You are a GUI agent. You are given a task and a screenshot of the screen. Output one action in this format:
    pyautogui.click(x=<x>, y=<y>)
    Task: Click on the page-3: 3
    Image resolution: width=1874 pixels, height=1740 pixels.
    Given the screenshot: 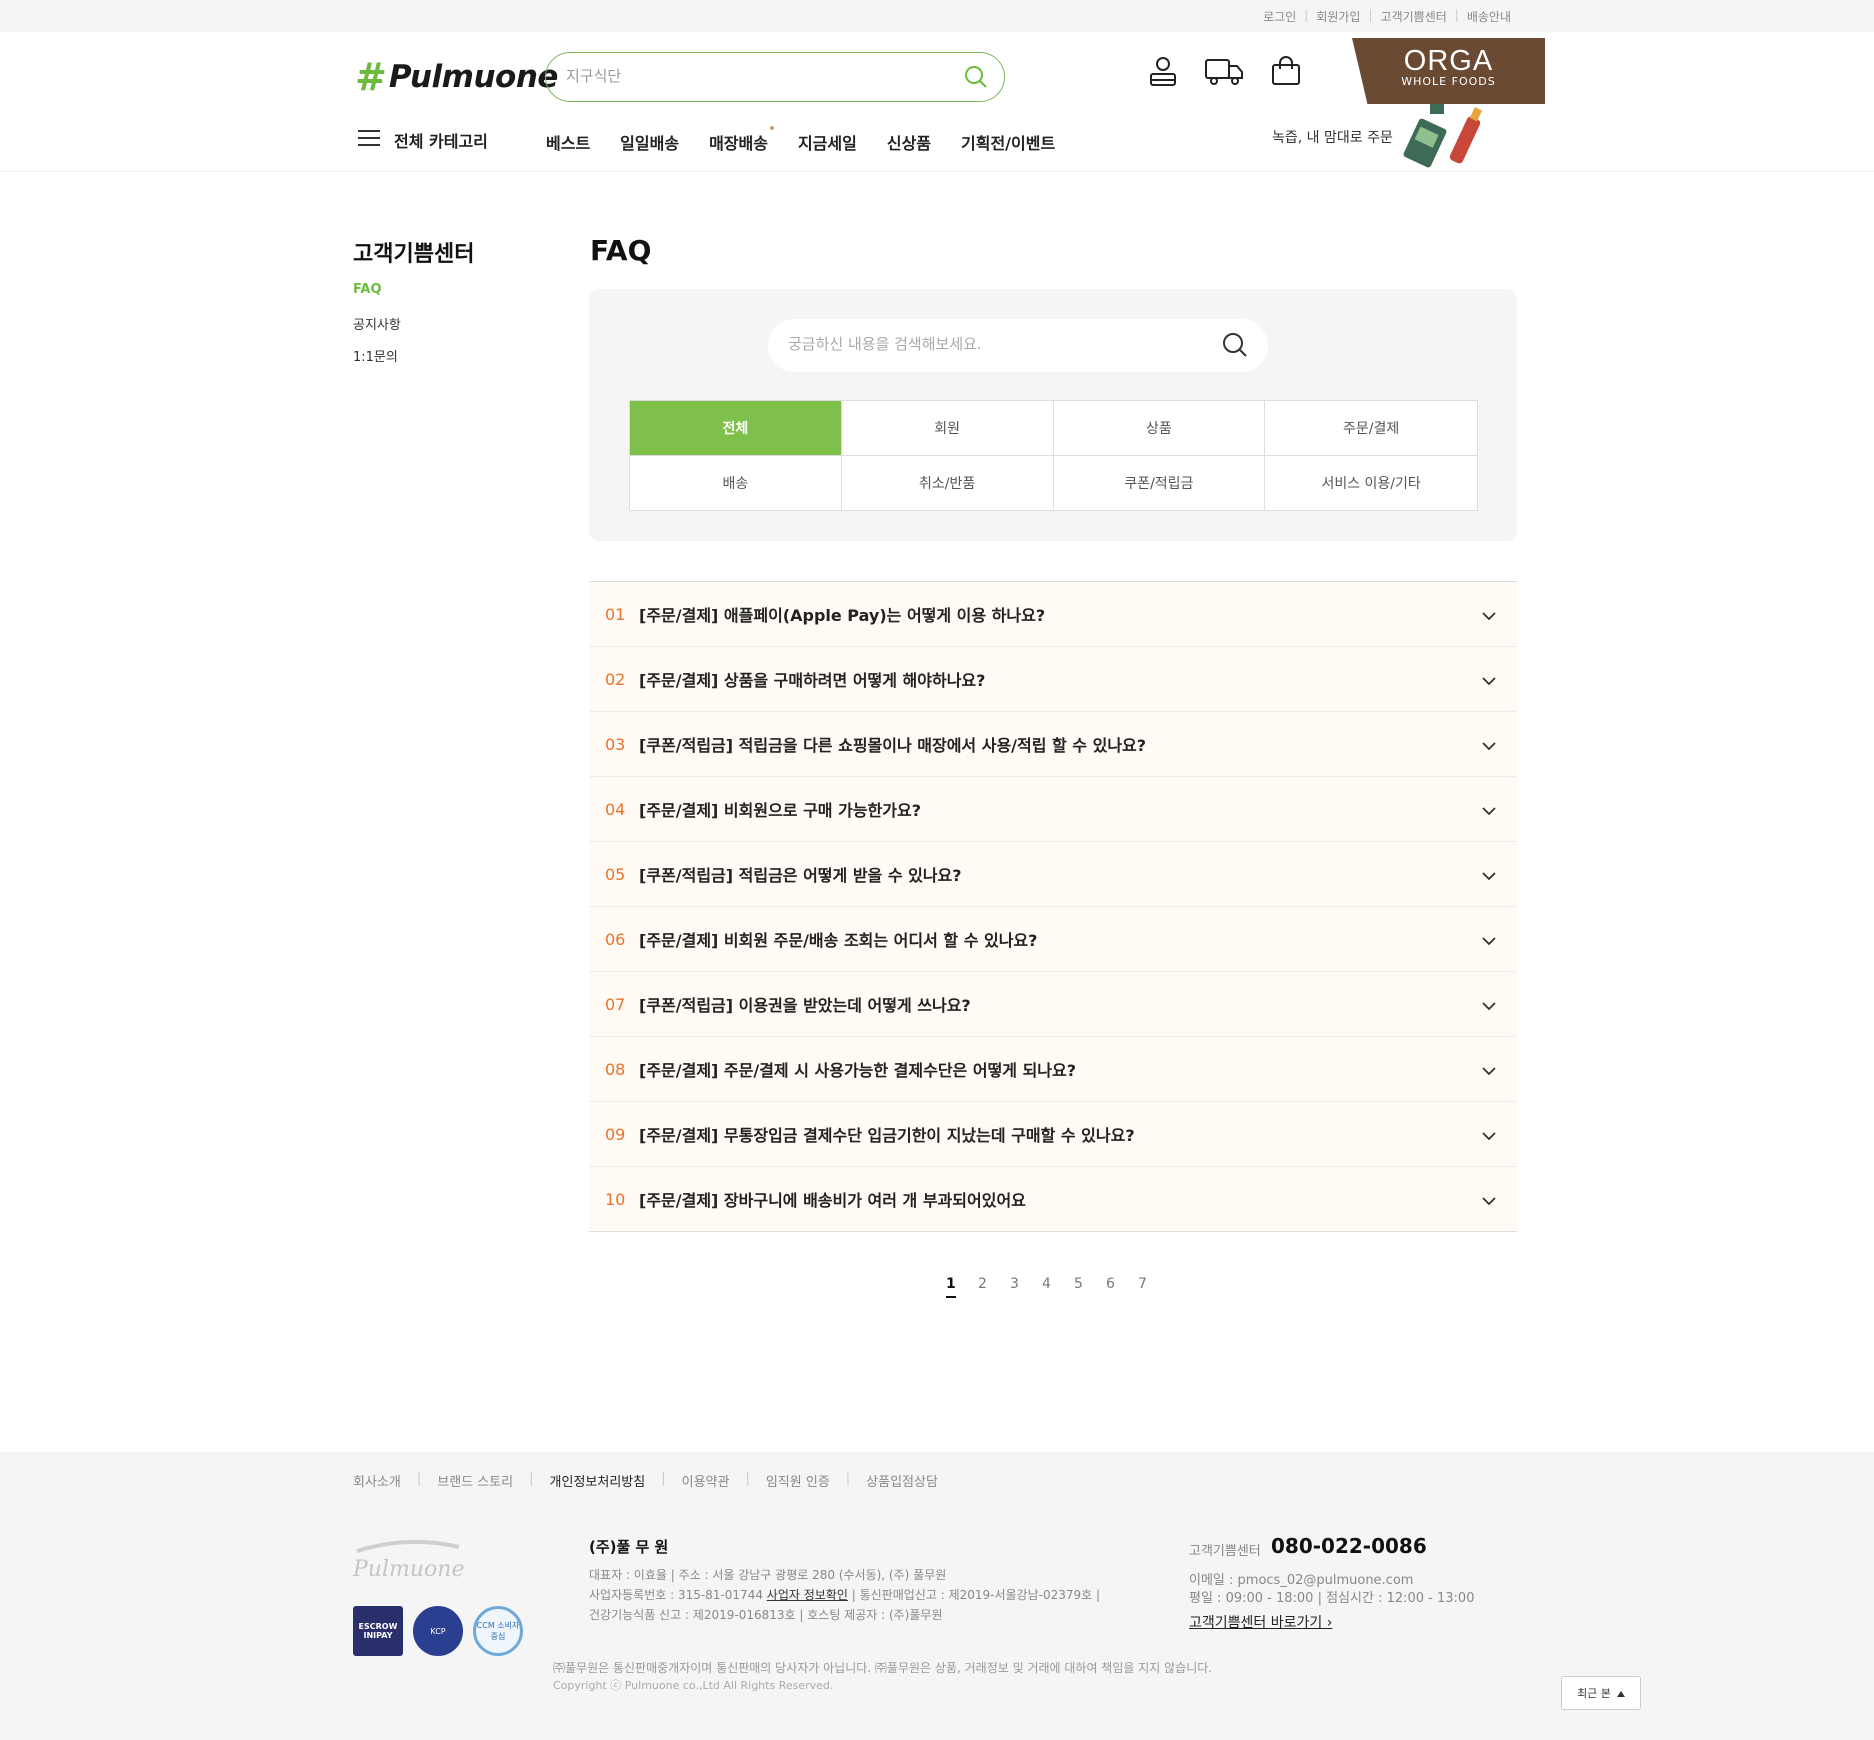 What is the action you would take?
    pyautogui.click(x=1026, y=1284)
    